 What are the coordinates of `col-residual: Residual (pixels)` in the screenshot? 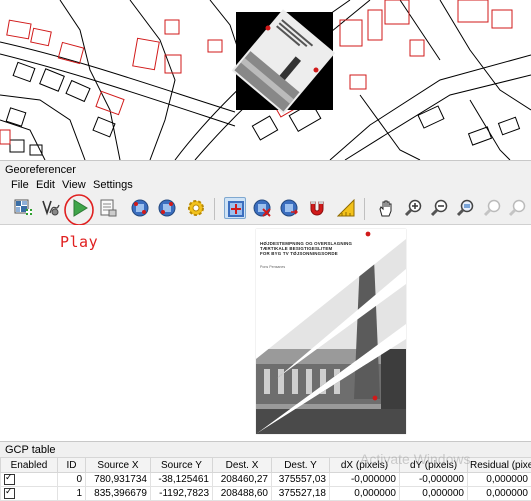 It's located at (499, 465).